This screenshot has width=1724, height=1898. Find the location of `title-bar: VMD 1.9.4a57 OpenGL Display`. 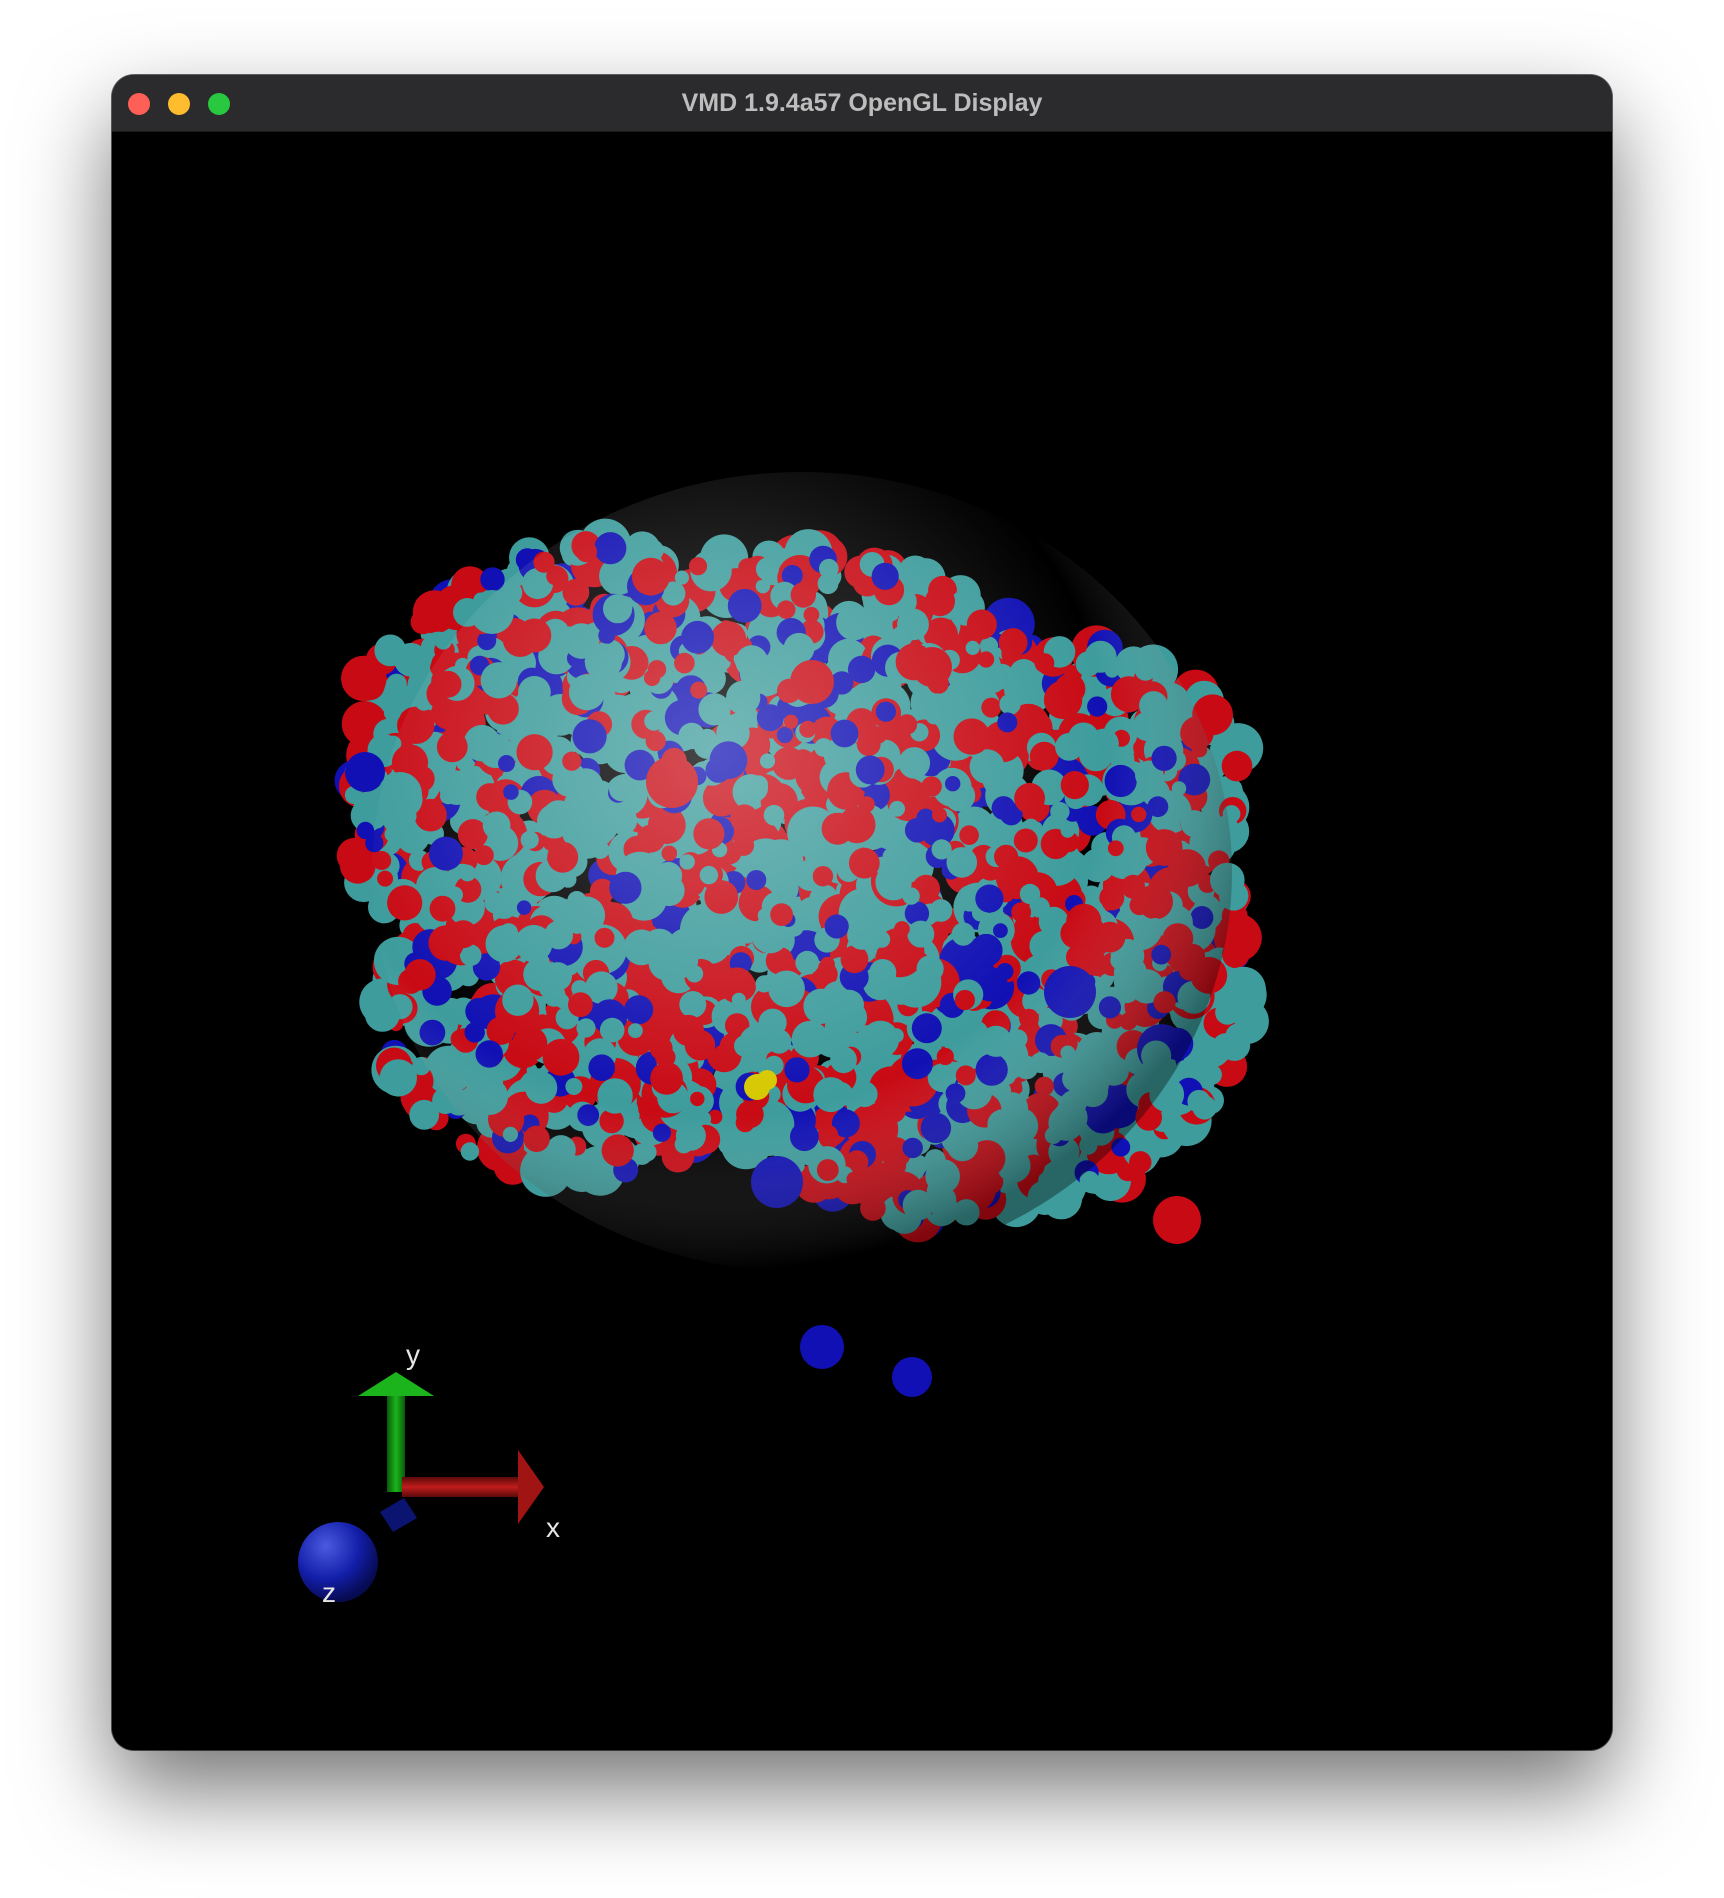

title-bar: VMD 1.9.4a57 OpenGL Display is located at coordinates (862, 103).